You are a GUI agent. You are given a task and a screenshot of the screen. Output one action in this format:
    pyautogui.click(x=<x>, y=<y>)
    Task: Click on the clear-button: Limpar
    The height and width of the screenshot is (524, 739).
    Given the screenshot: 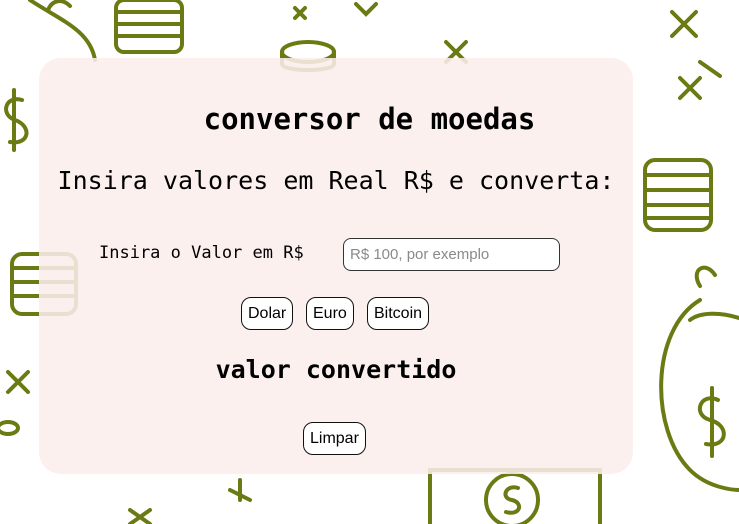 What is the action you would take?
    pyautogui.click(x=334, y=438)
    